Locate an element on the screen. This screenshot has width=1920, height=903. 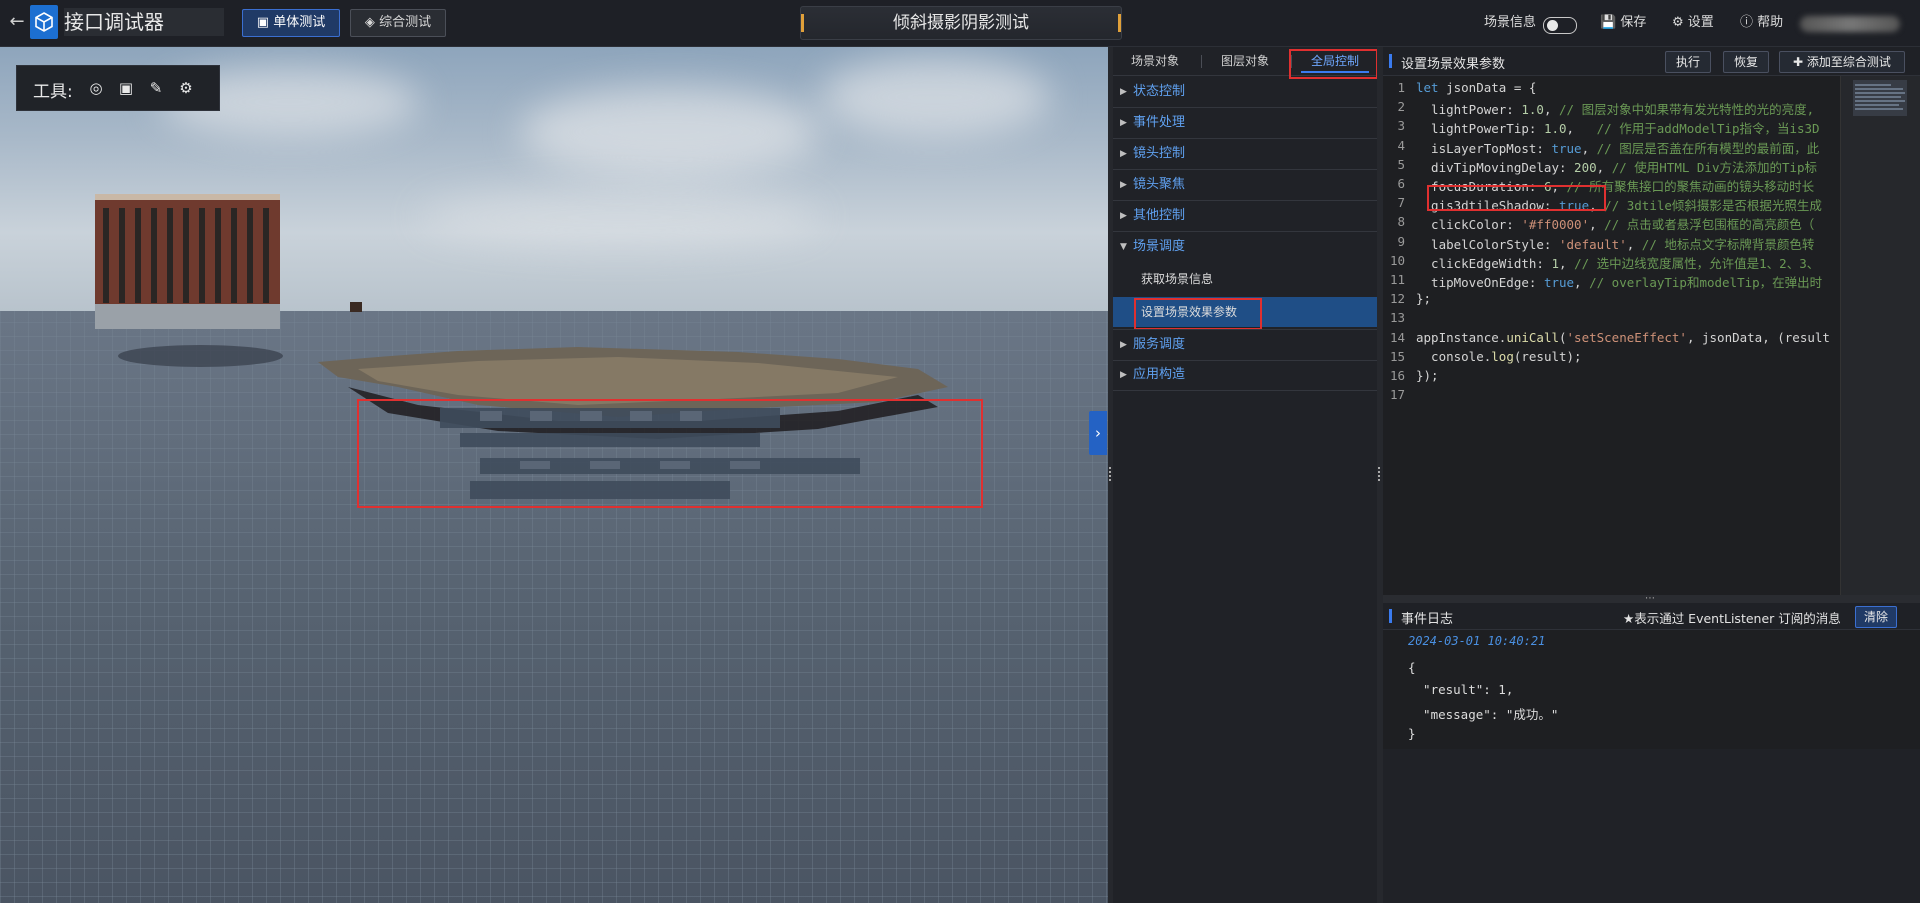
tab-layer-objects: 图层对象 is located at coordinates (1245, 61).